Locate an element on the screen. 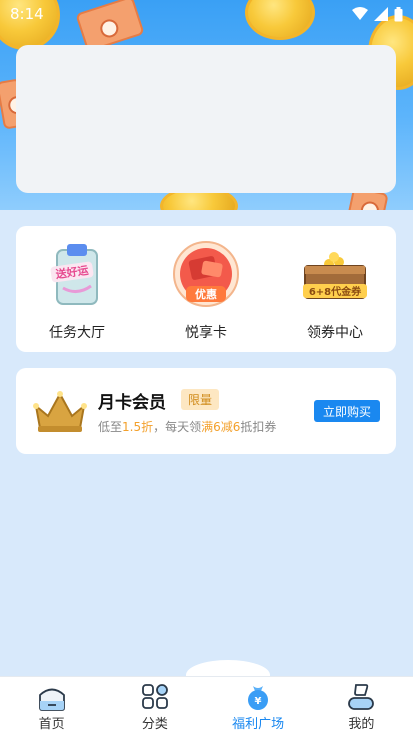 The height and width of the screenshot is (734, 413). feature-coupon-center: 6+8代金券 领券中心 is located at coordinates (335, 296).